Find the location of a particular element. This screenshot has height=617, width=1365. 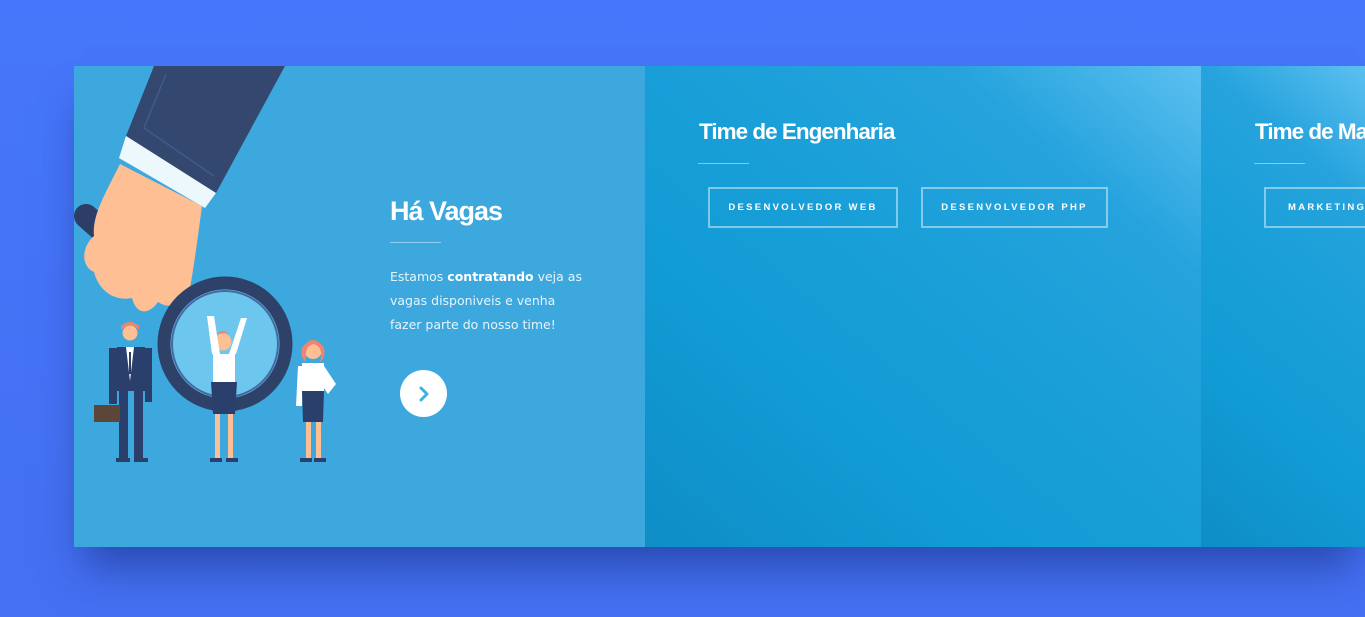

next-slide-button is located at coordinates (423, 393).